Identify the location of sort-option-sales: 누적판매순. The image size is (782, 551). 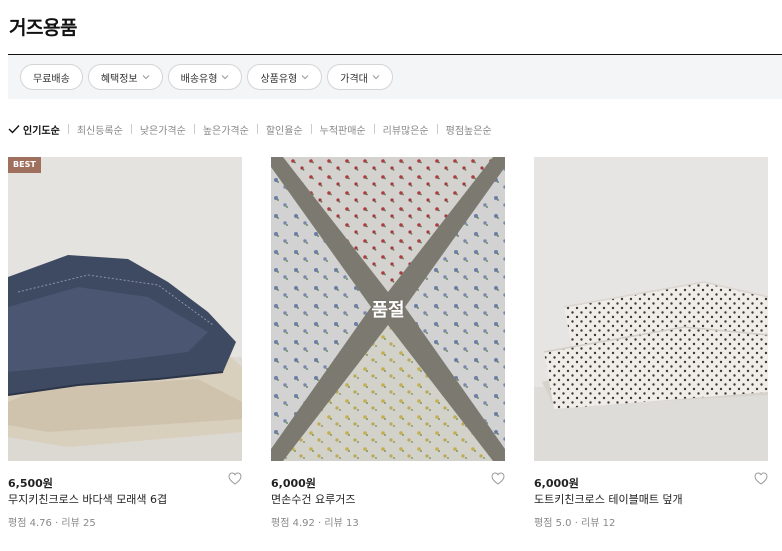
(343, 129).